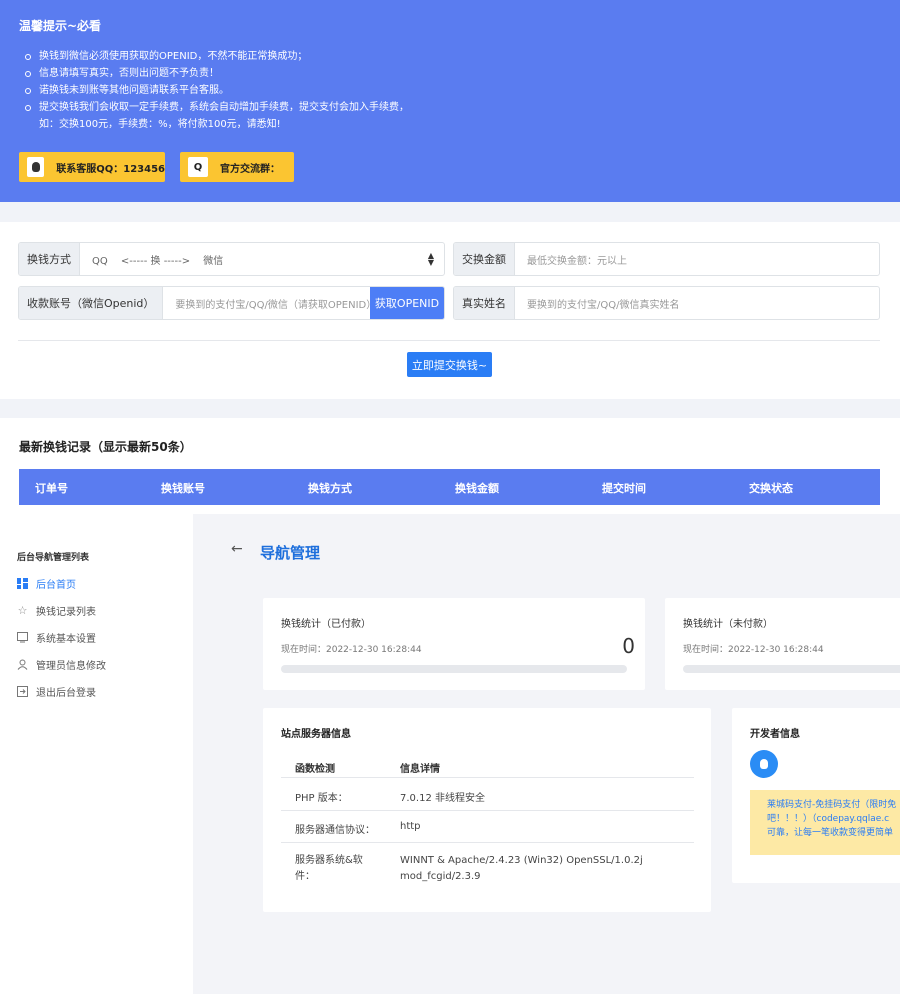 Image resolution: width=900 pixels, height=994 pixels. I want to click on notice-item: 如：交换100元，手续费：%，将付款100元，请悉知!, so click(160, 124).